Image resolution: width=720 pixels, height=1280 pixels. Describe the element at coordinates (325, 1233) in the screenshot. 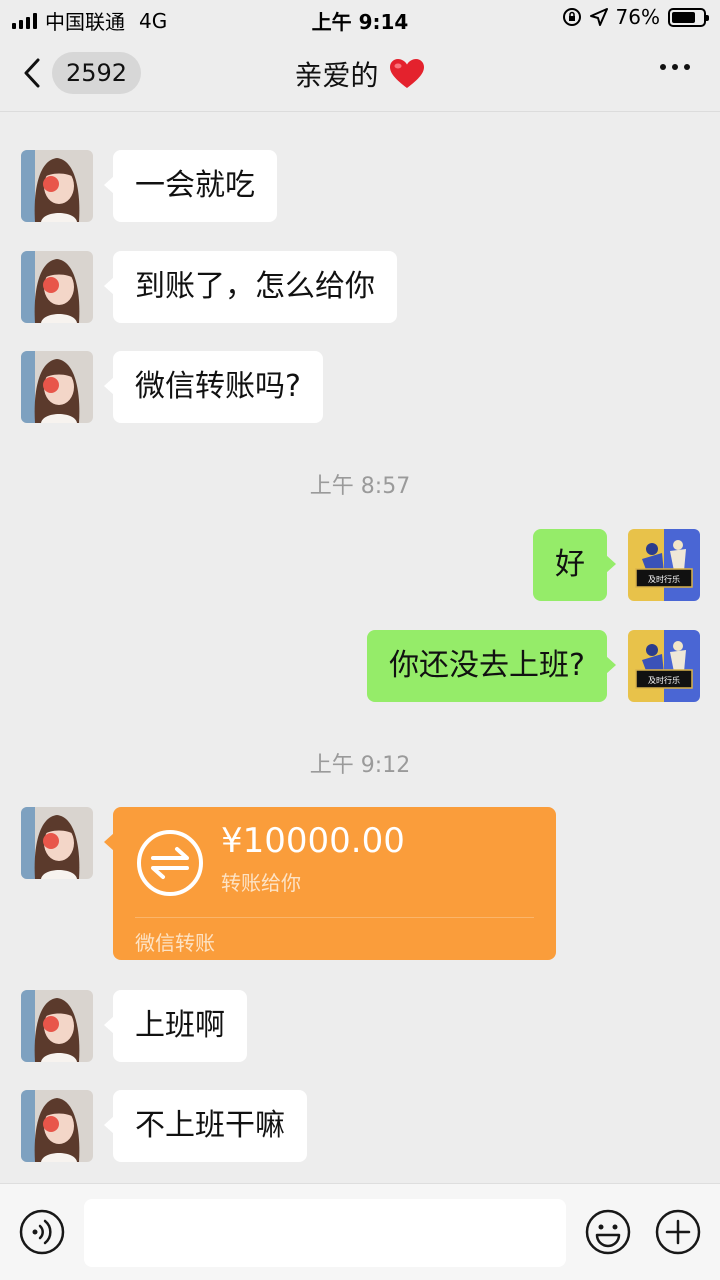

I see `message-input` at that location.